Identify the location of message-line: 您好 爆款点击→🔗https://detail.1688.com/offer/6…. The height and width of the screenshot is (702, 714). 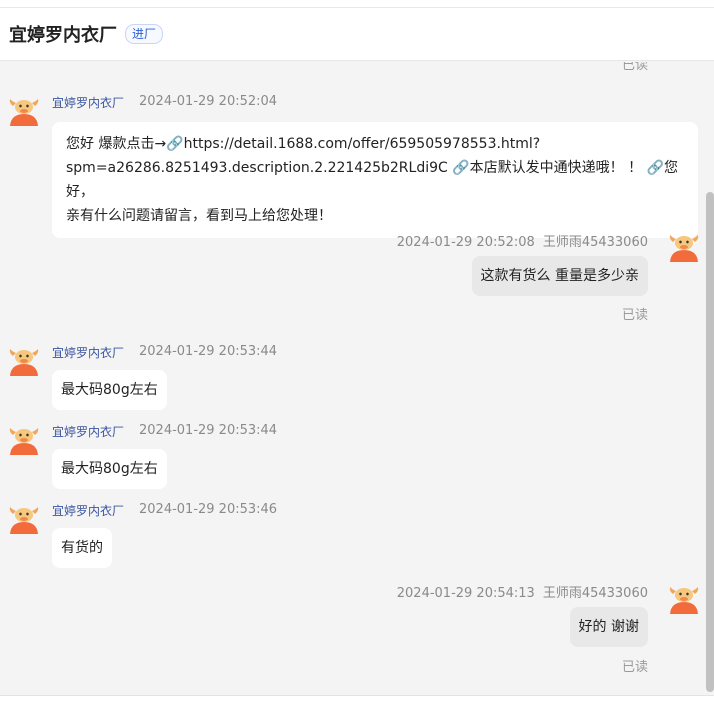
(375, 144).